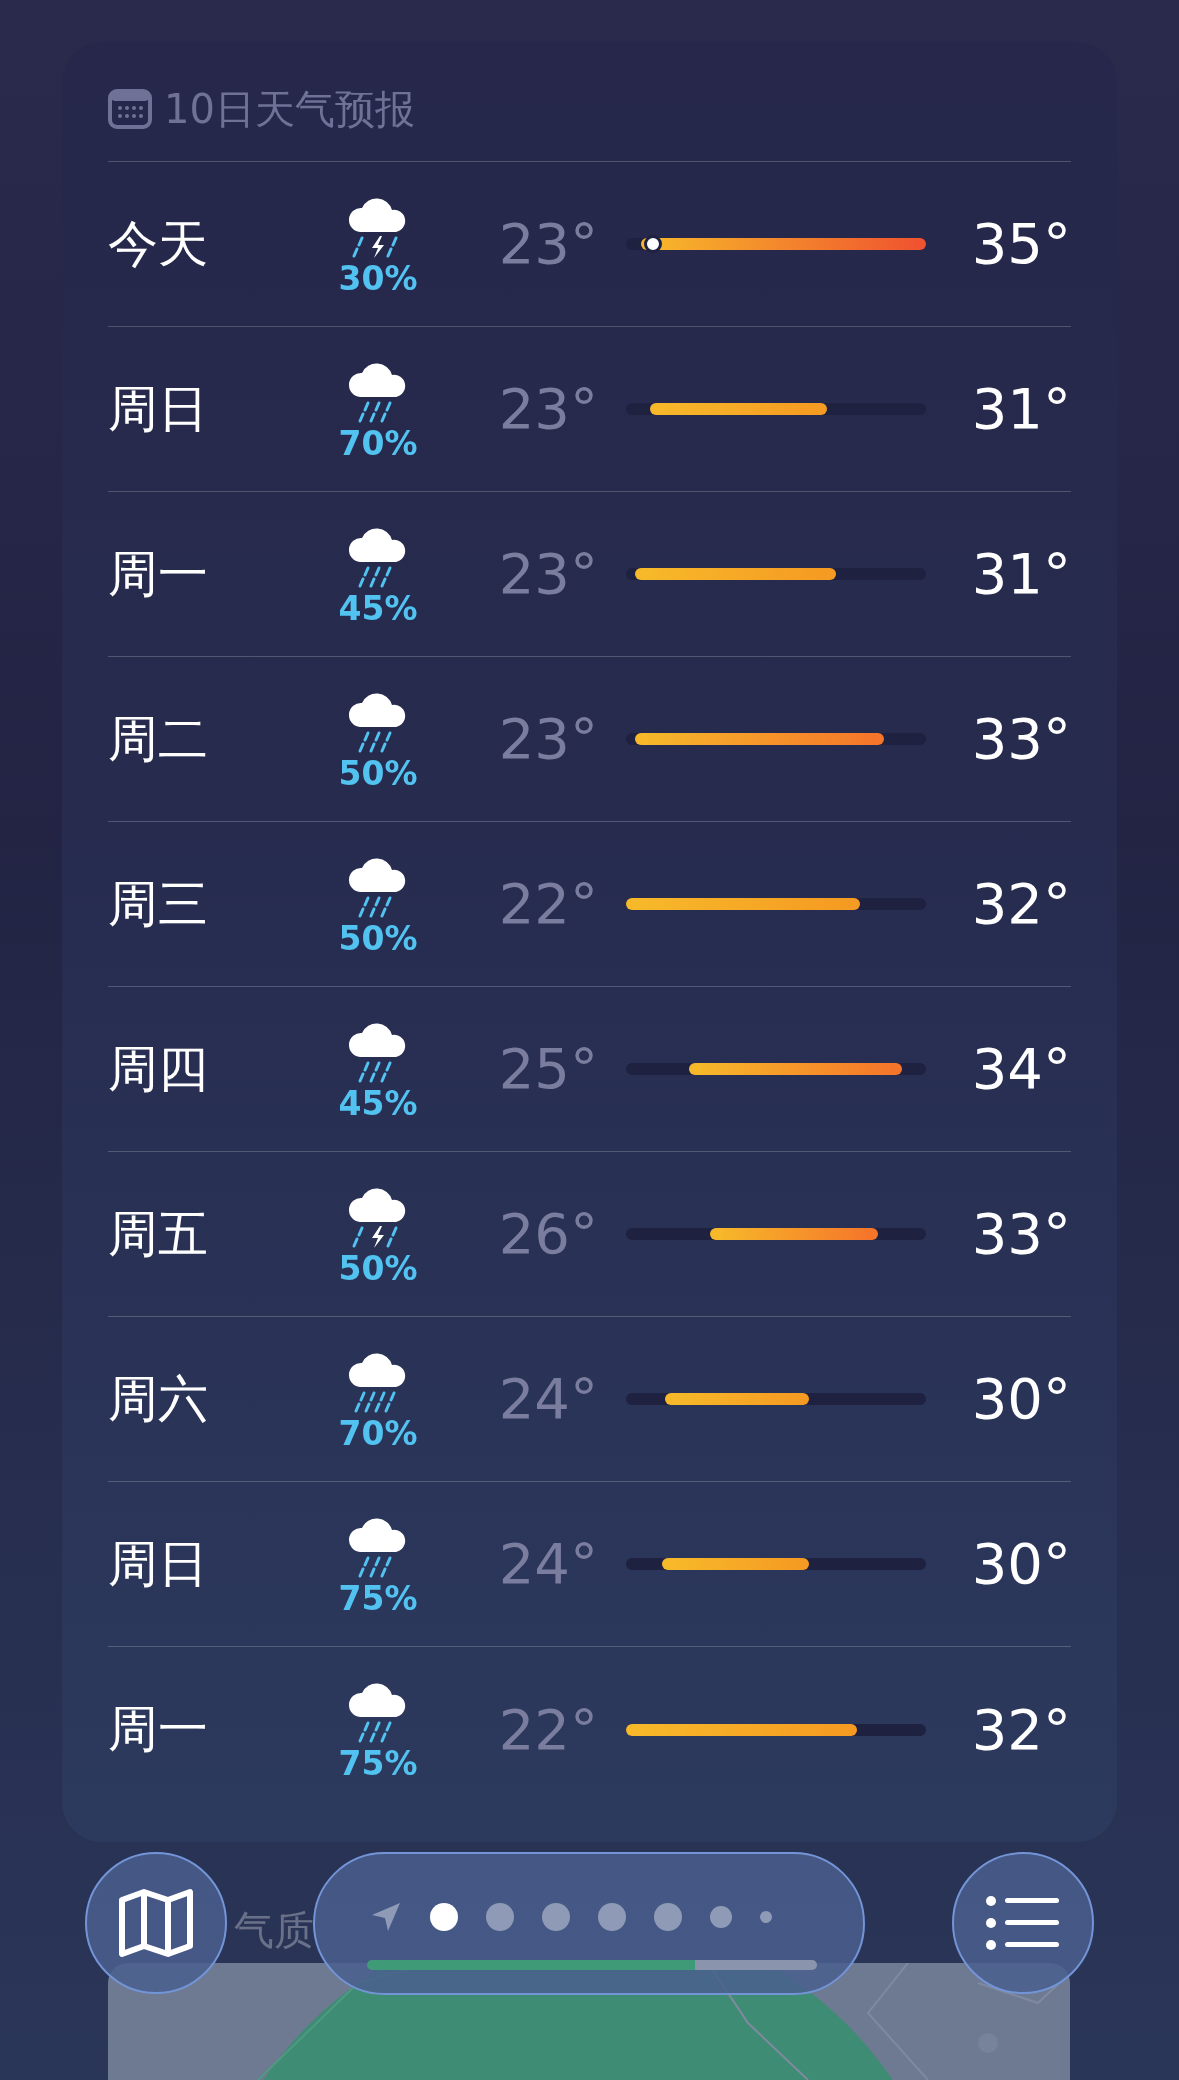  I want to click on card-title: 10日天气预报, so click(289, 109).